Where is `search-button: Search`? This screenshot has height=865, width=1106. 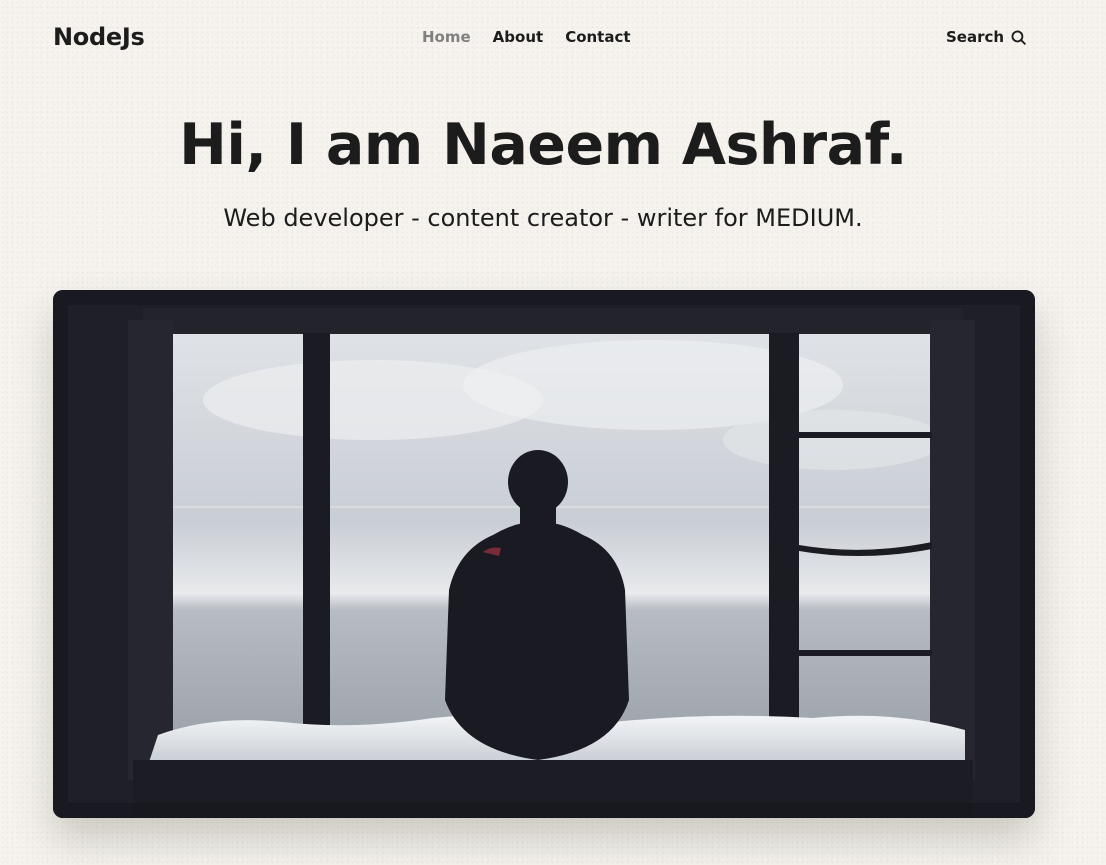
search-button: Search is located at coordinates (986, 37).